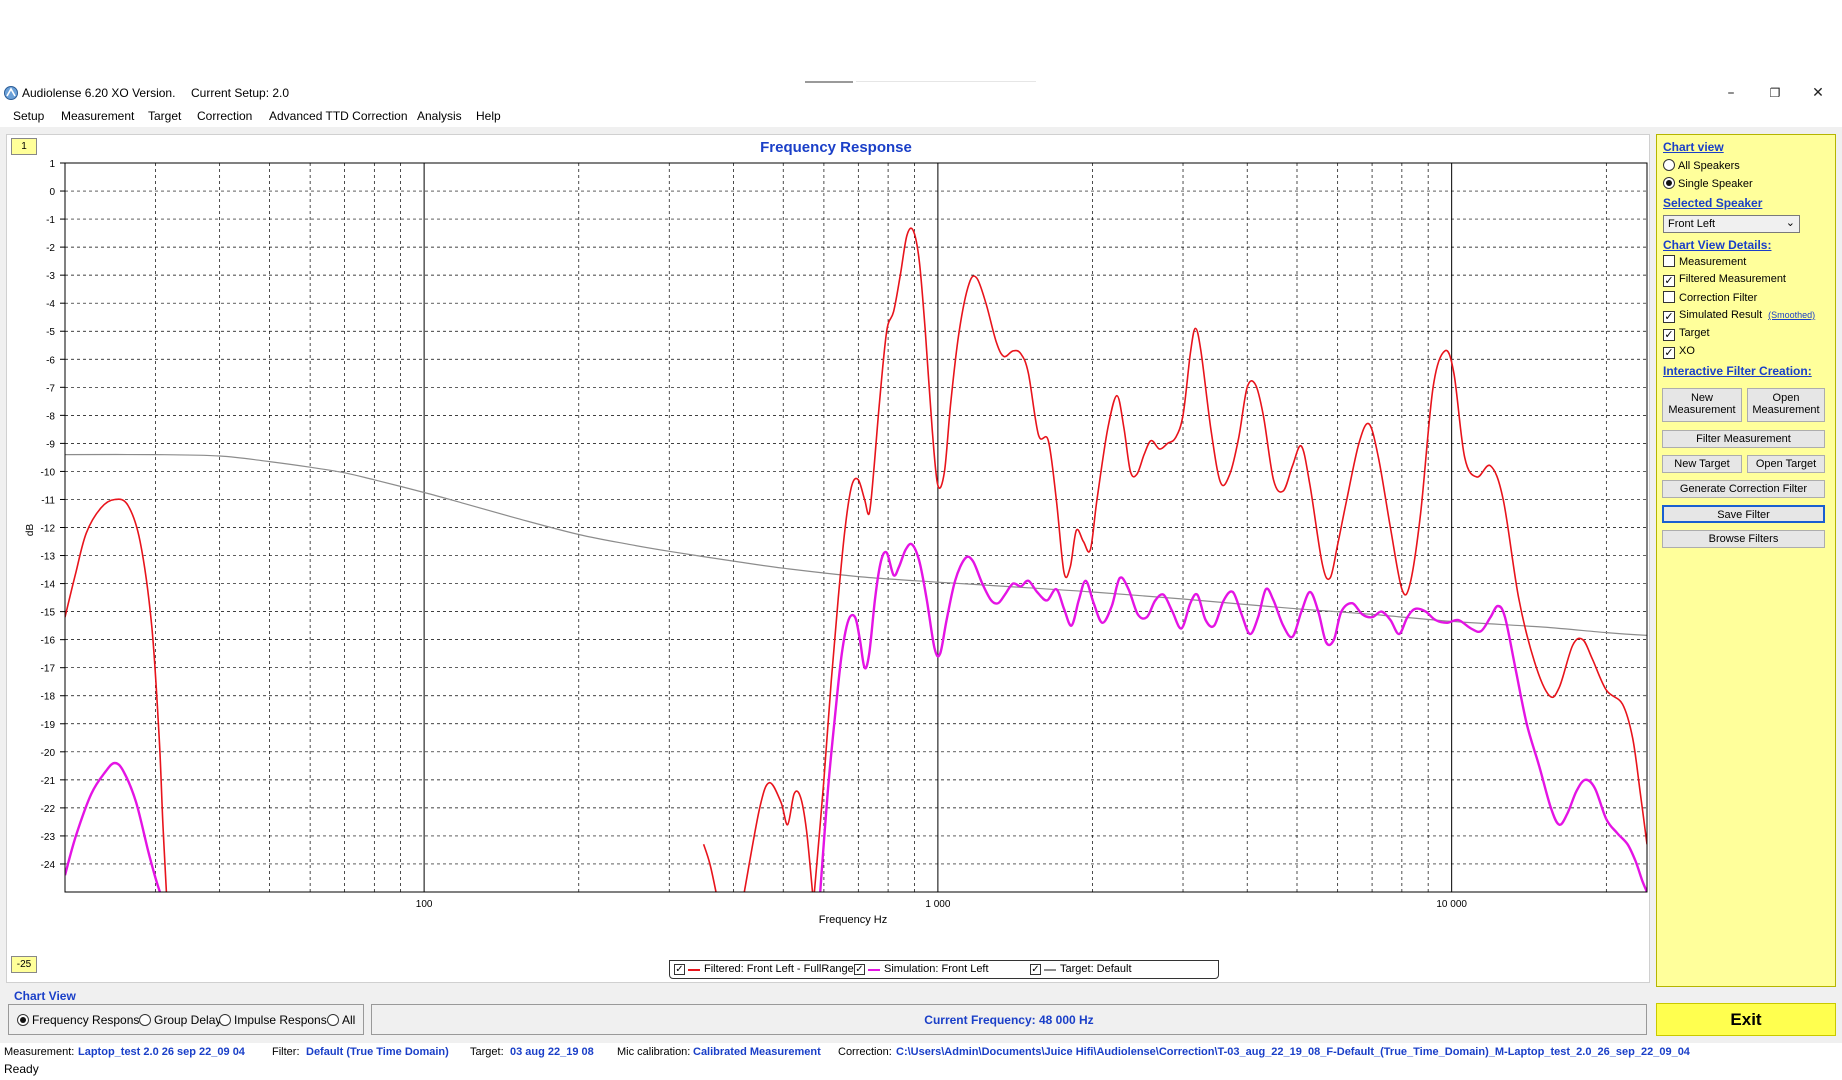 The height and width of the screenshot is (1080, 1842). I want to click on close-icon: ✕, so click(1818, 93).